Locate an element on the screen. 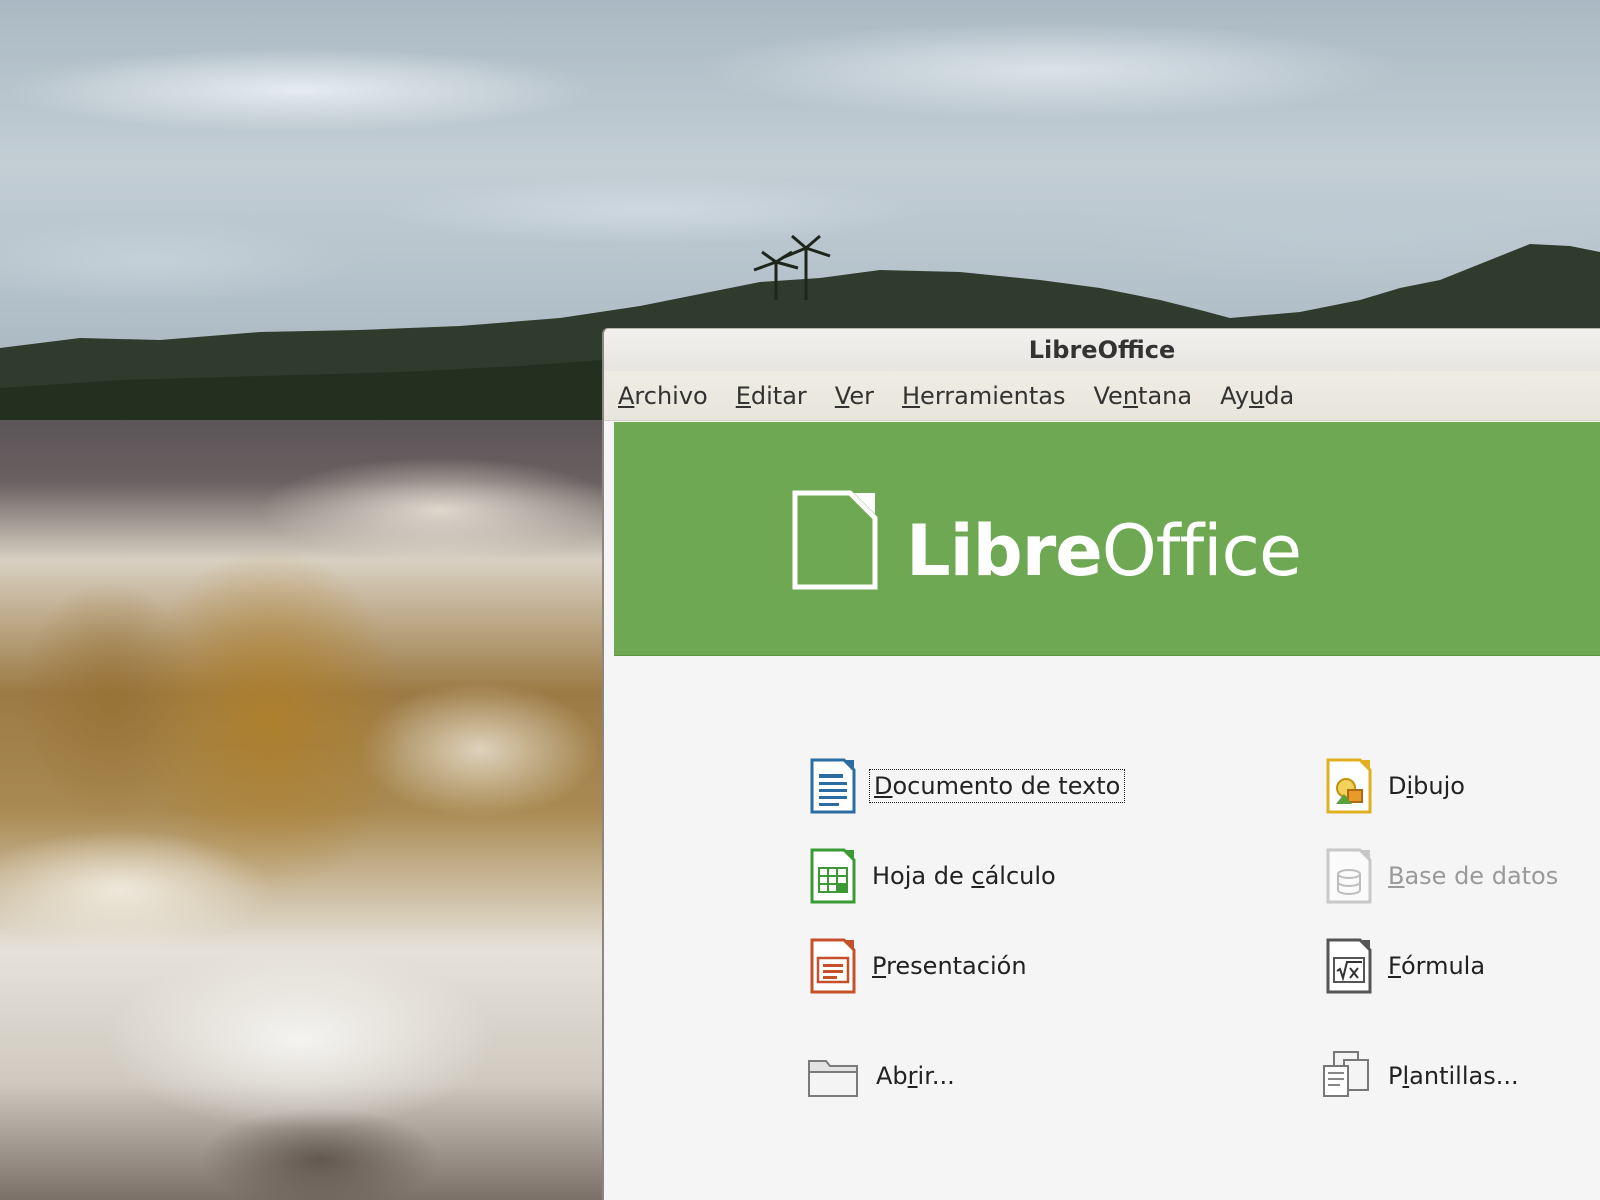 This screenshot has width=1600, height=1200. draw-drawing-button: Dibujo is located at coordinates (1395, 786).